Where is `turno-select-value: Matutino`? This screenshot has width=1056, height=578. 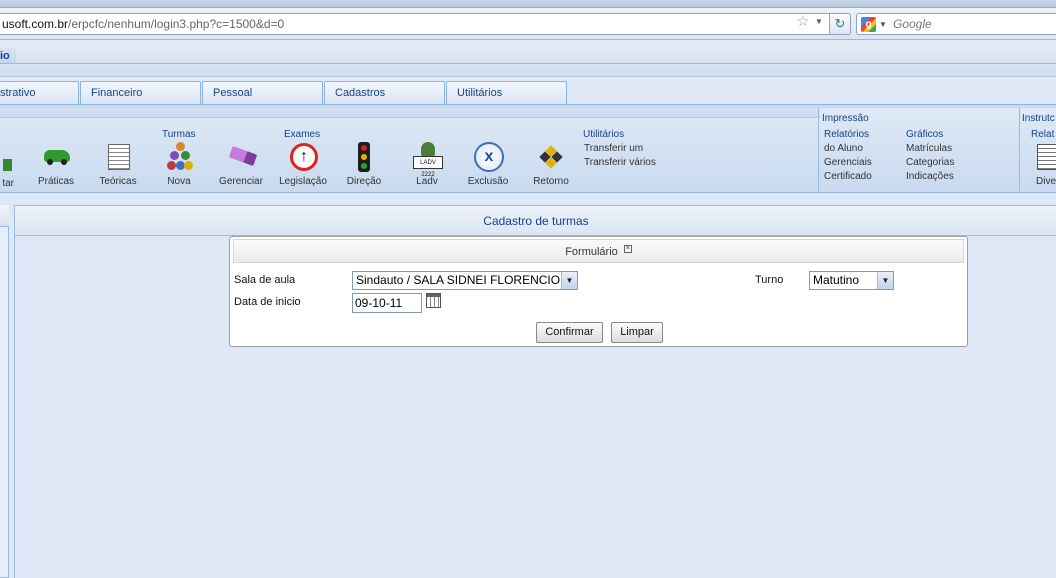
turno-select-value: Matutino is located at coordinates (836, 280).